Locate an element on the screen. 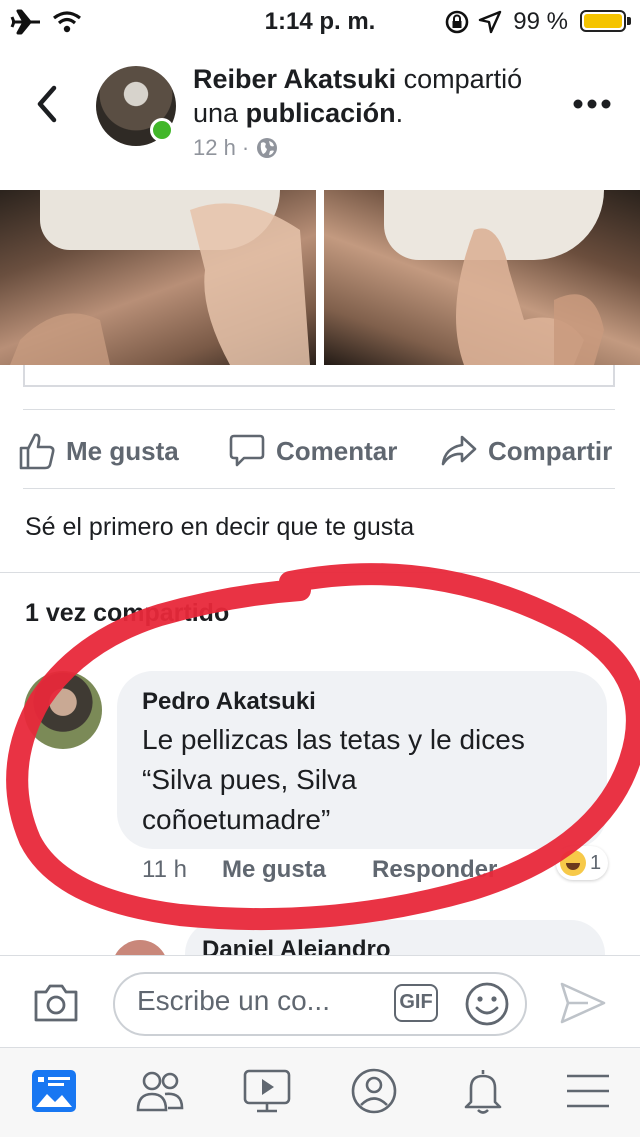  status-bar: 1:14 p. m. 99 % is located at coordinates (320, 22).